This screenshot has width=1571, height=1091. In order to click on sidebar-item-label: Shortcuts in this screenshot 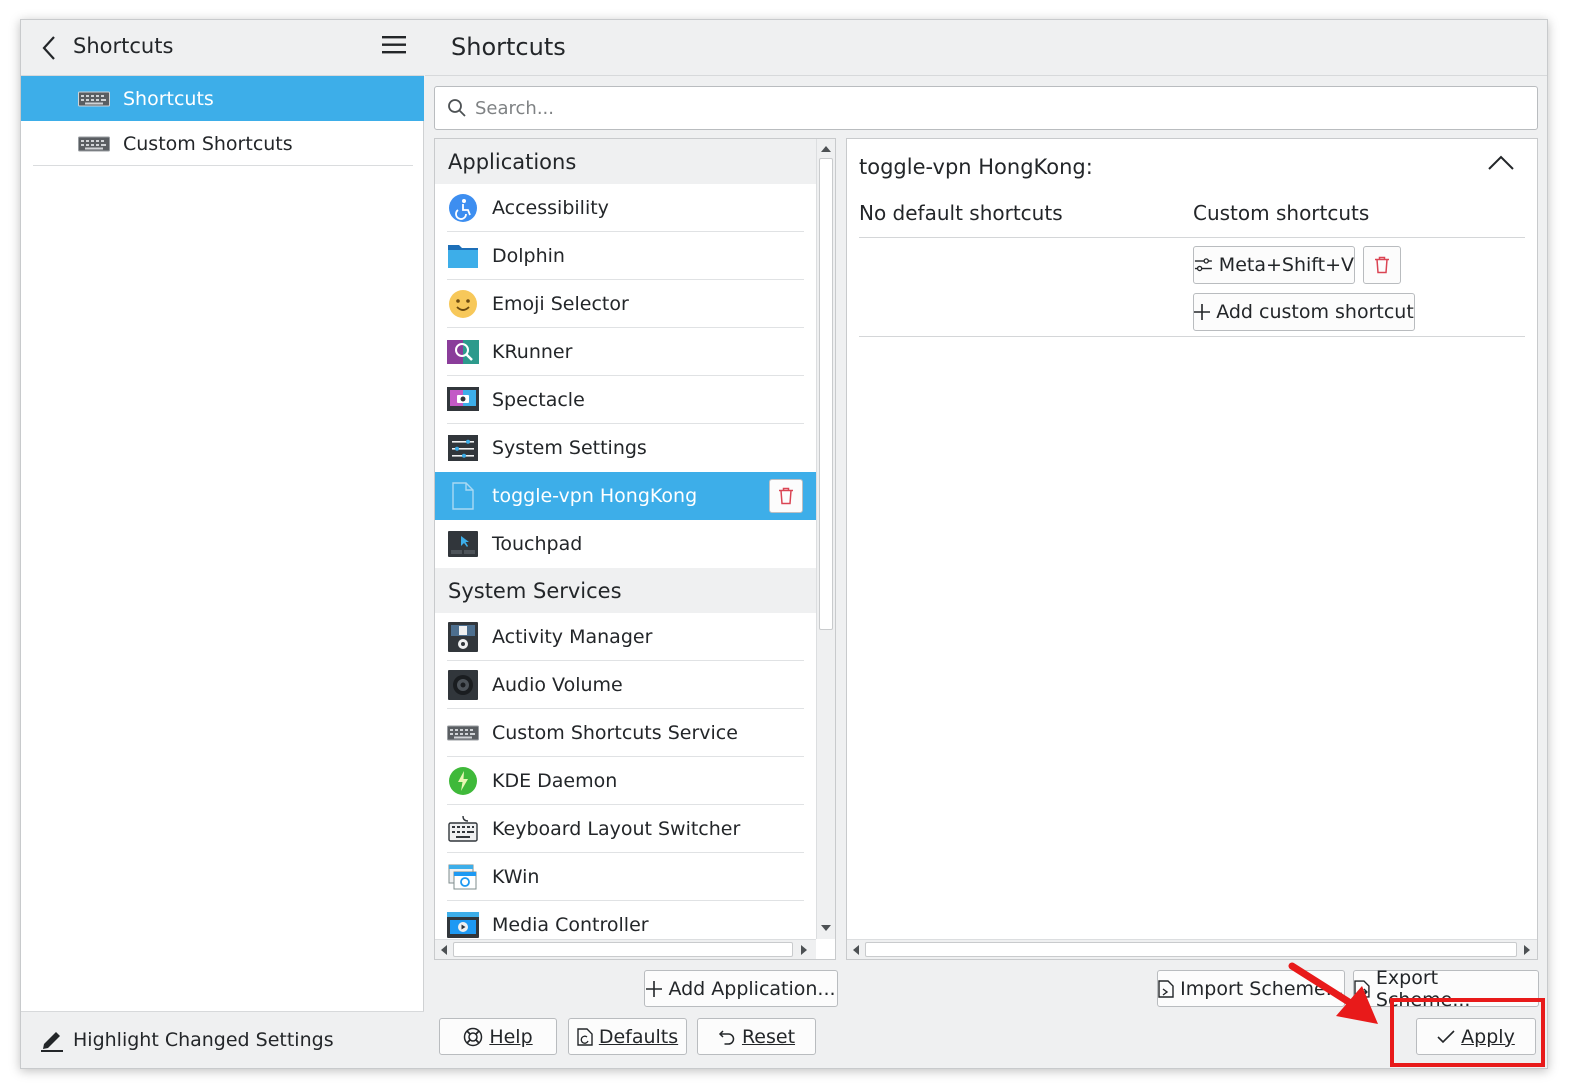, I will do `click(168, 98)`.